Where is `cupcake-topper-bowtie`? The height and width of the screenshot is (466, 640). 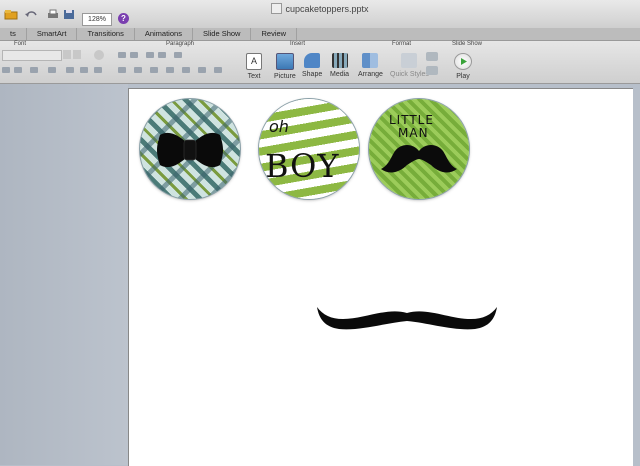 cupcake-topper-bowtie is located at coordinates (190, 149).